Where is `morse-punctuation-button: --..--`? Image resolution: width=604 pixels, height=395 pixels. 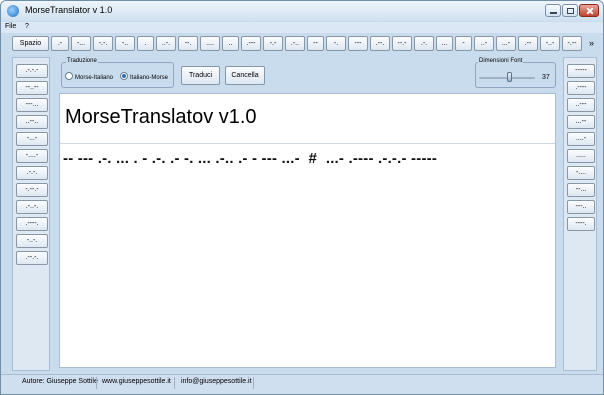 morse-punctuation-button: --..-- is located at coordinates (32, 88).